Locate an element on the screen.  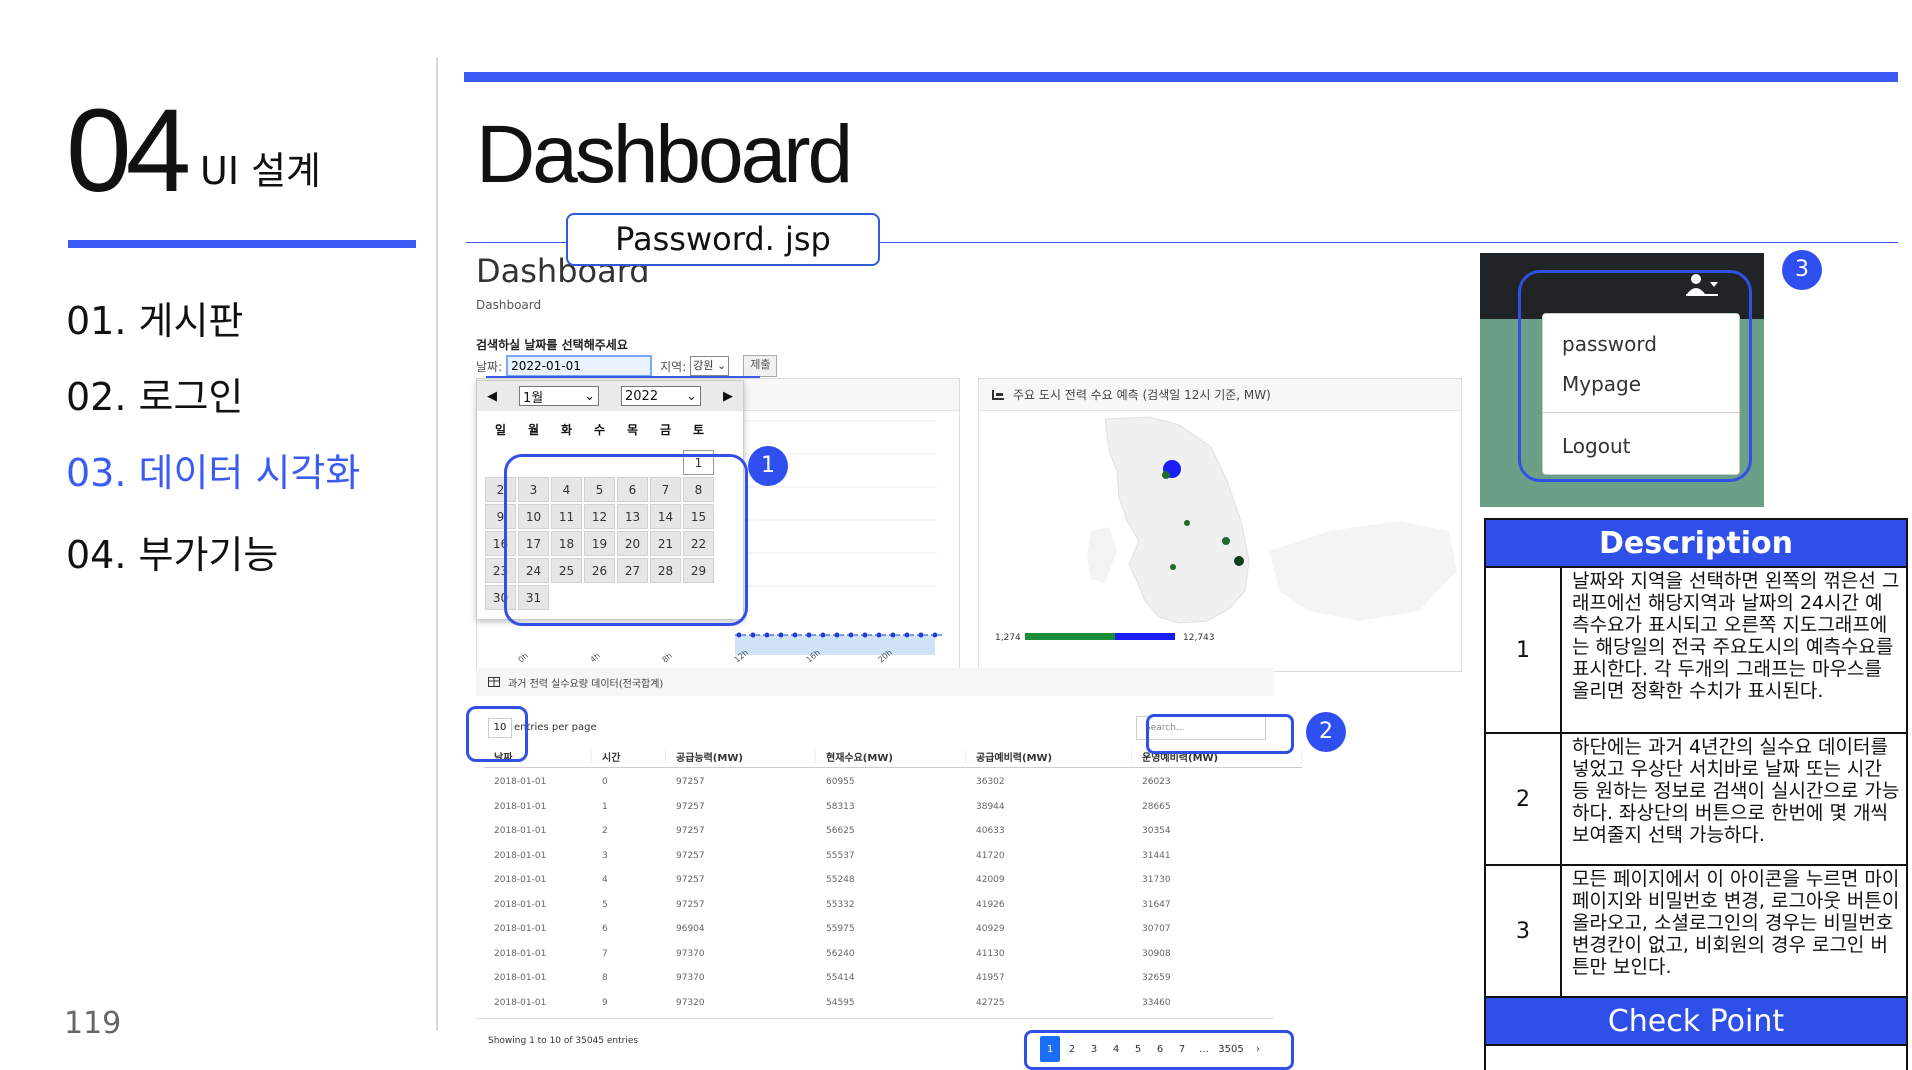
column-header: 공급예비력(MW) is located at coordinates (1049, 756).